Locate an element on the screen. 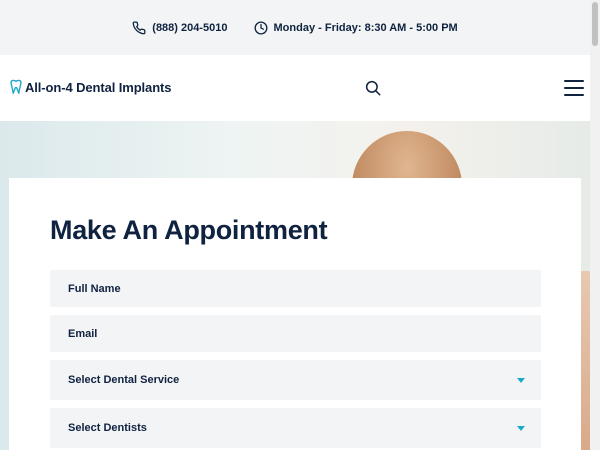 The width and height of the screenshot is (600, 468). clock-icon is located at coordinates (260, 27).